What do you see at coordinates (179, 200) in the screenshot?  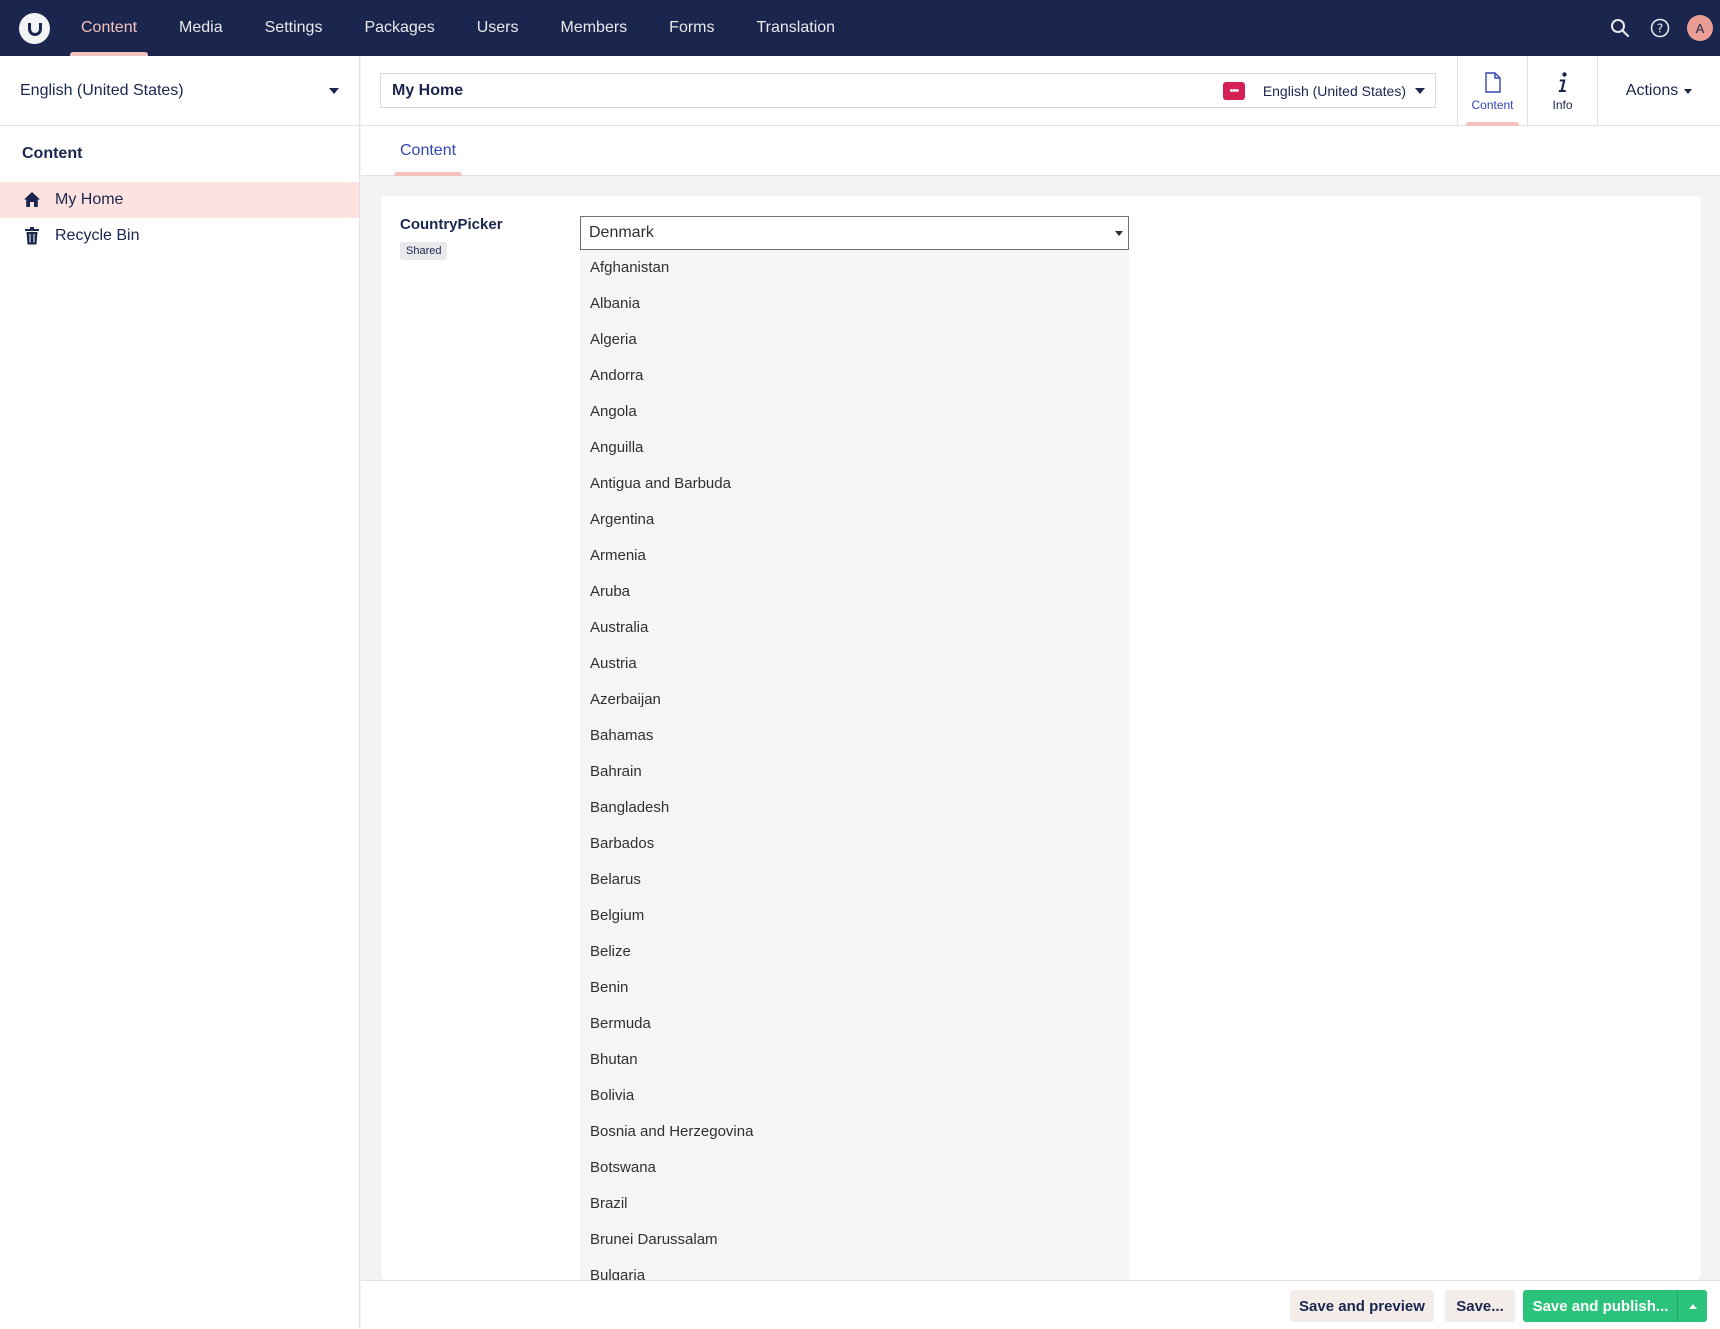 I see `tree-item-my-home: My Home` at bounding box center [179, 200].